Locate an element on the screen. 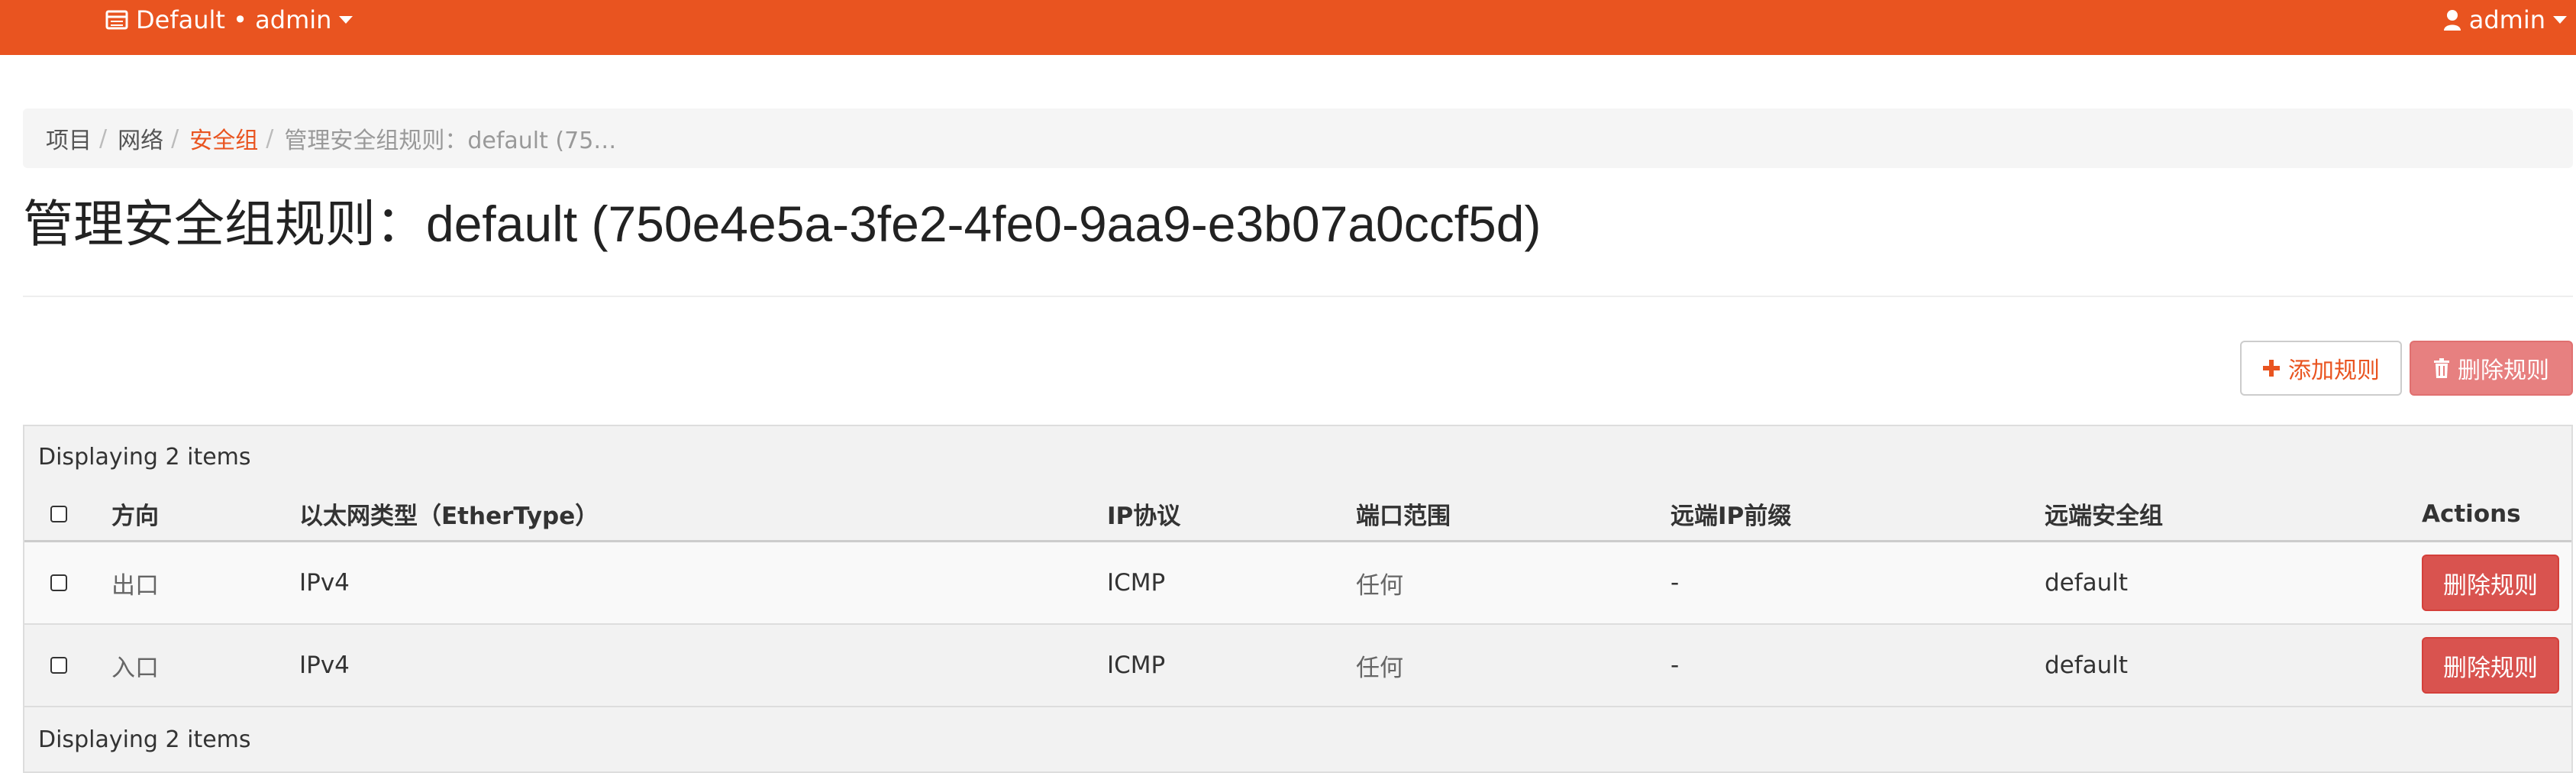  table-footer: Displaying 2 items is located at coordinates (1297, 739).